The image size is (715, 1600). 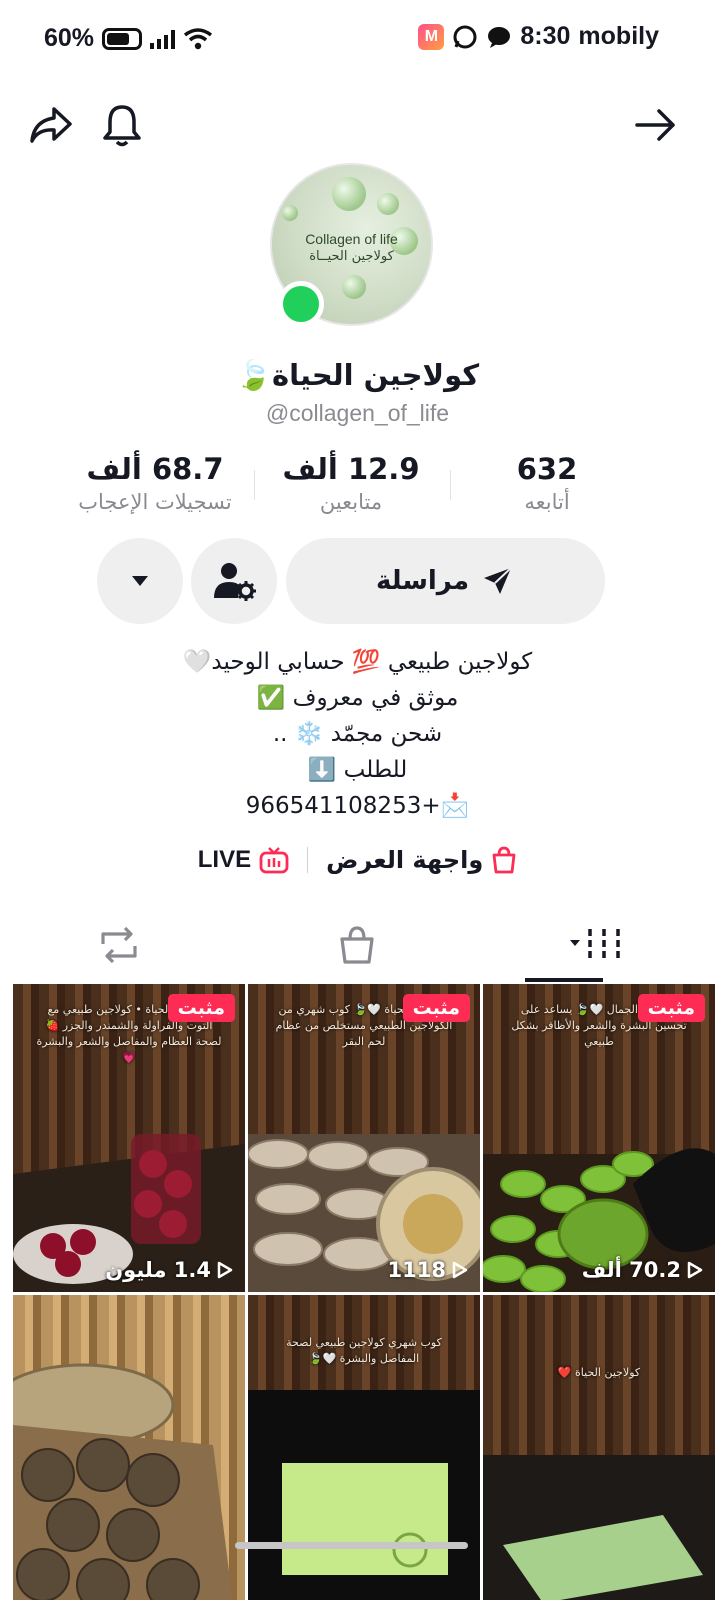 I want to click on arrow-right-icon, so click(x=655, y=125).